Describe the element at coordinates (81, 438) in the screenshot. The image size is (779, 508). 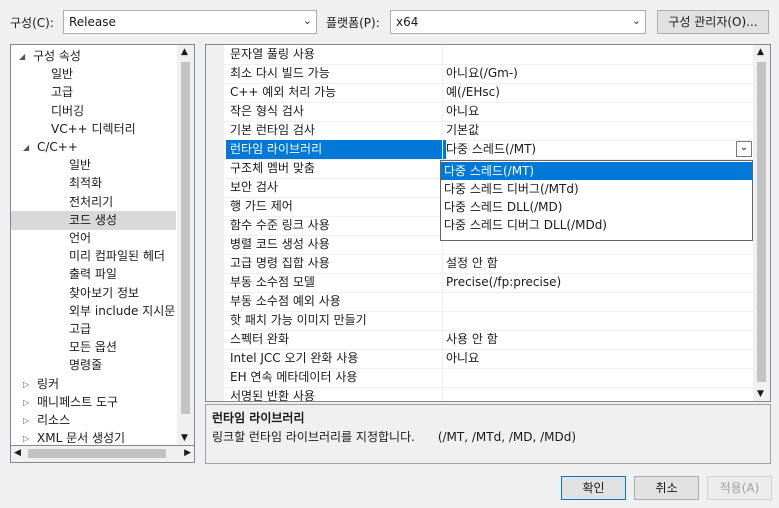
I see `tree-item-label: XML 문서 생성기` at that location.